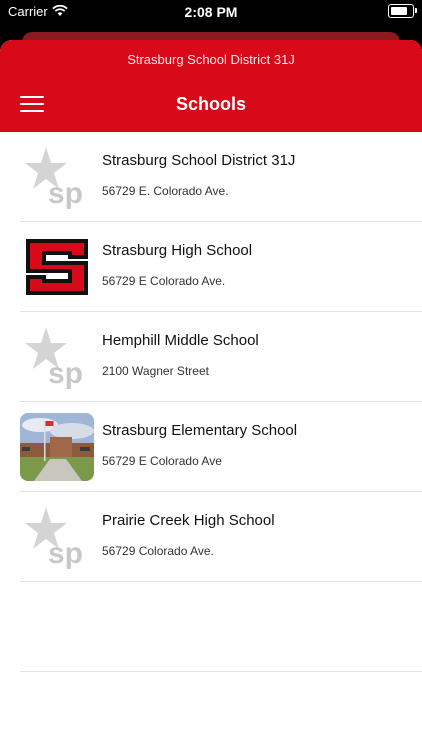 This screenshot has height=750, width=422. I want to click on battery-icon, so click(402, 11).